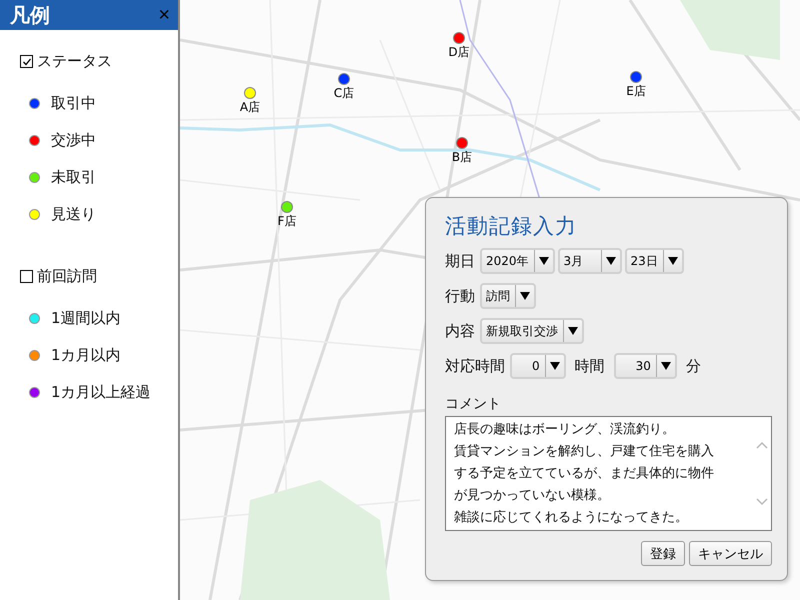 The height and width of the screenshot is (600, 800). I want to click on register-button: 登録, so click(663, 553).